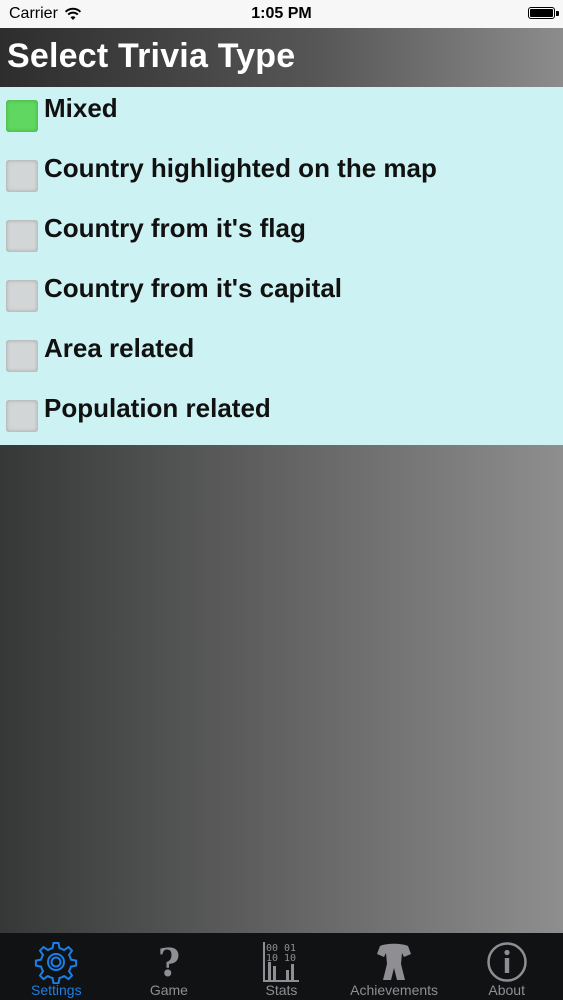 The height and width of the screenshot is (1000, 563). I want to click on option-label: Country from it's capital, so click(193, 288).